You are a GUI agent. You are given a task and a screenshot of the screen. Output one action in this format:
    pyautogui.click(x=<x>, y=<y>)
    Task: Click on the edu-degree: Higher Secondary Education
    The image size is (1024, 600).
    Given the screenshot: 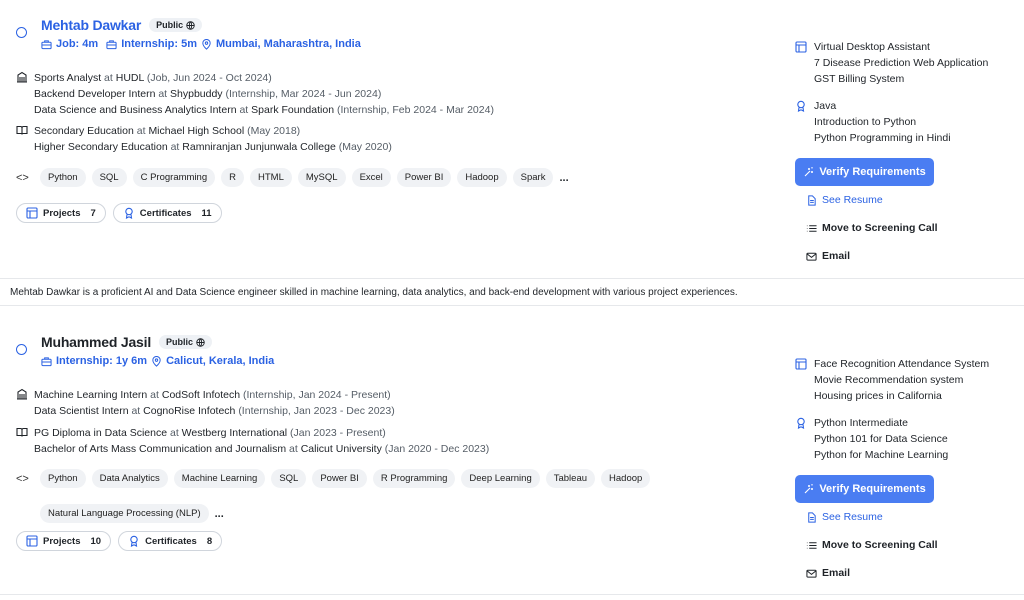 What is the action you would take?
    pyautogui.click(x=101, y=147)
    